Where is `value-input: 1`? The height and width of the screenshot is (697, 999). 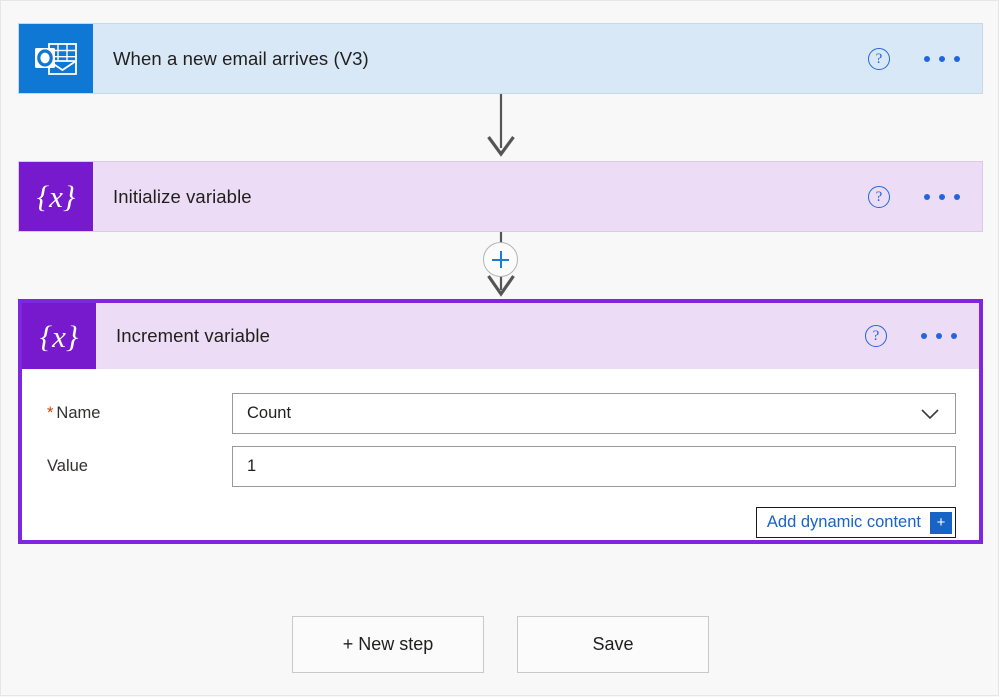
value-input: 1 is located at coordinates (594, 466).